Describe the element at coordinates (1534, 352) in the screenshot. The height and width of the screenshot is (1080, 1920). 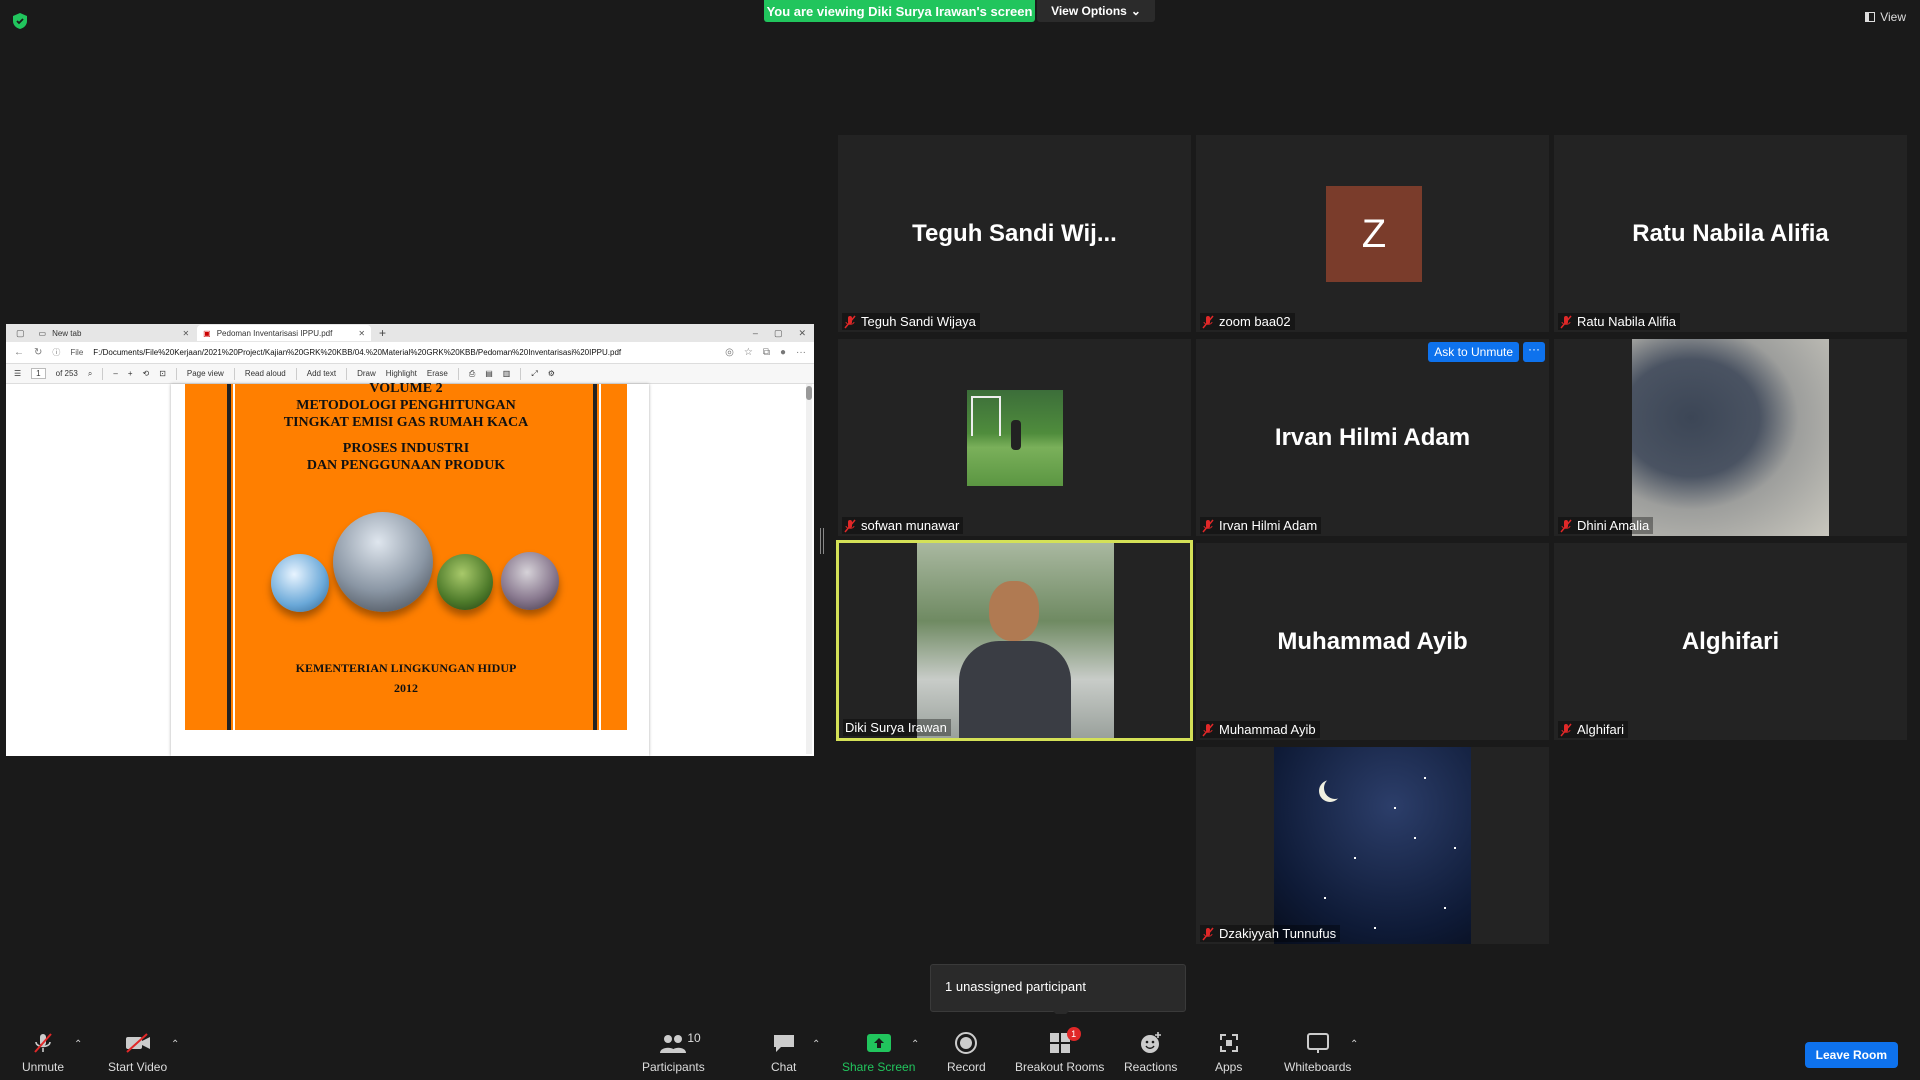
I see `more-options-button: ···` at that location.